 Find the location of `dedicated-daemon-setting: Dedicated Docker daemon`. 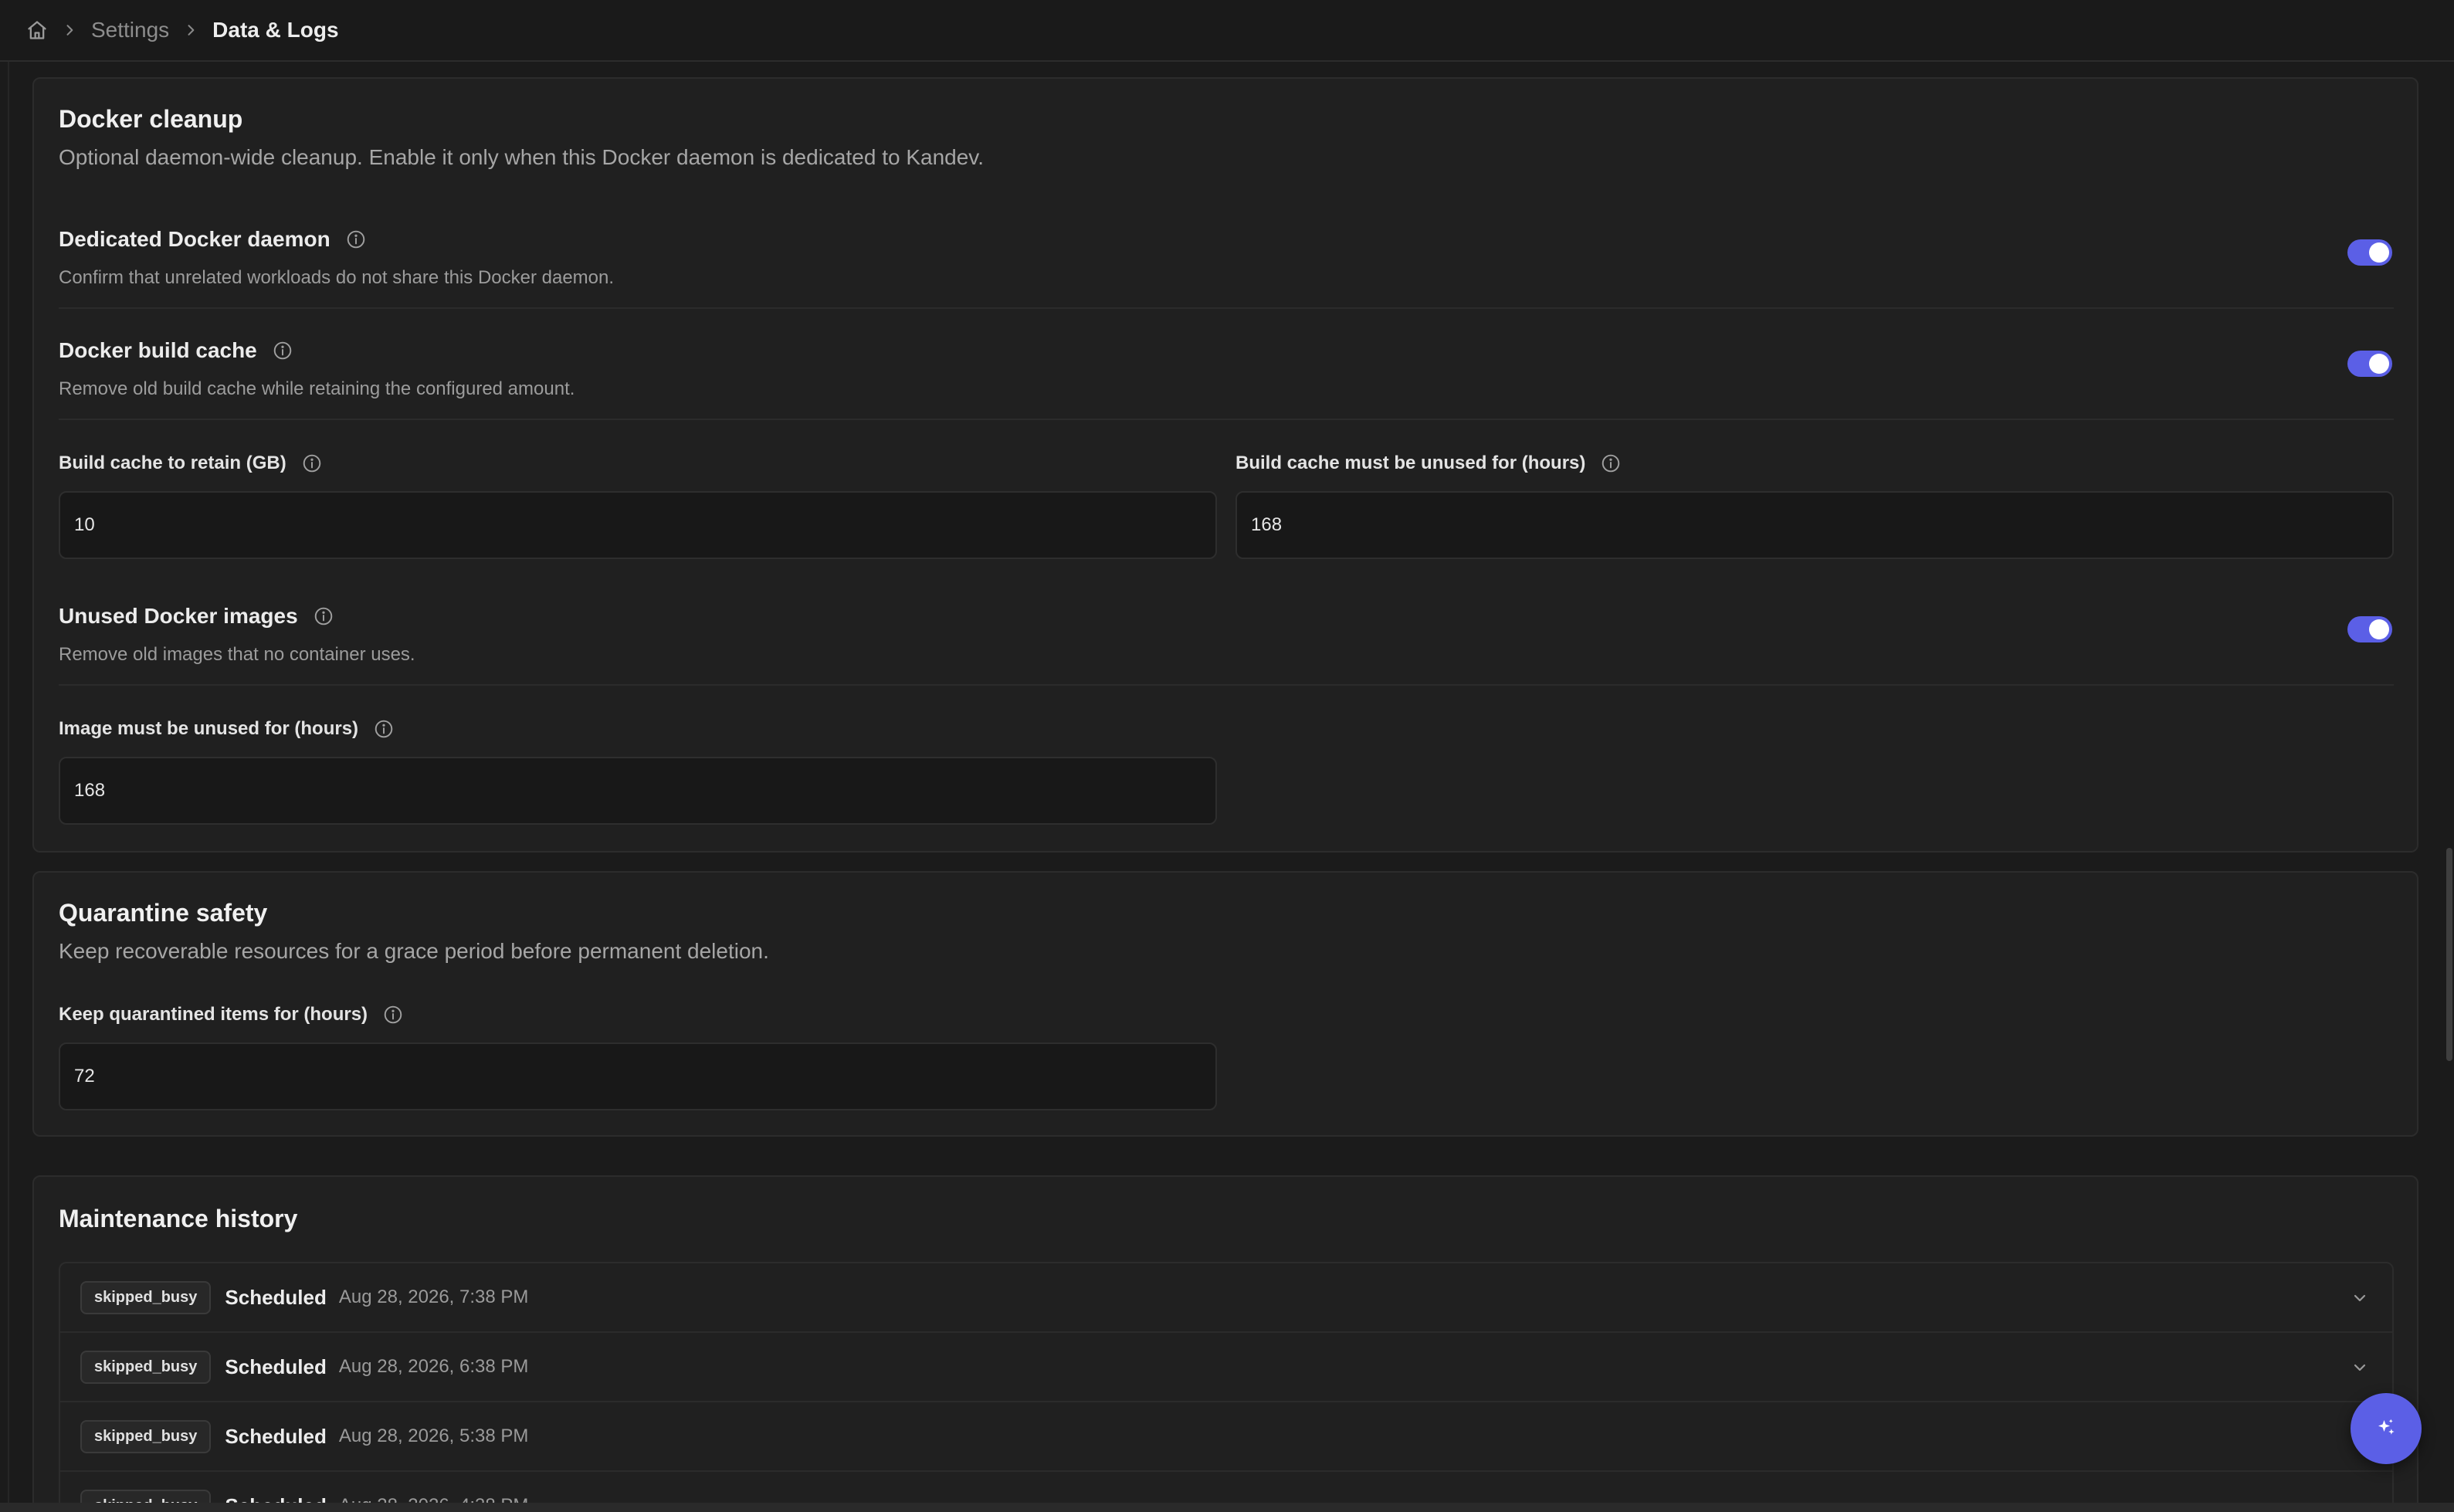

dedicated-daemon-setting: Dedicated Docker daemon is located at coordinates (213, 239).